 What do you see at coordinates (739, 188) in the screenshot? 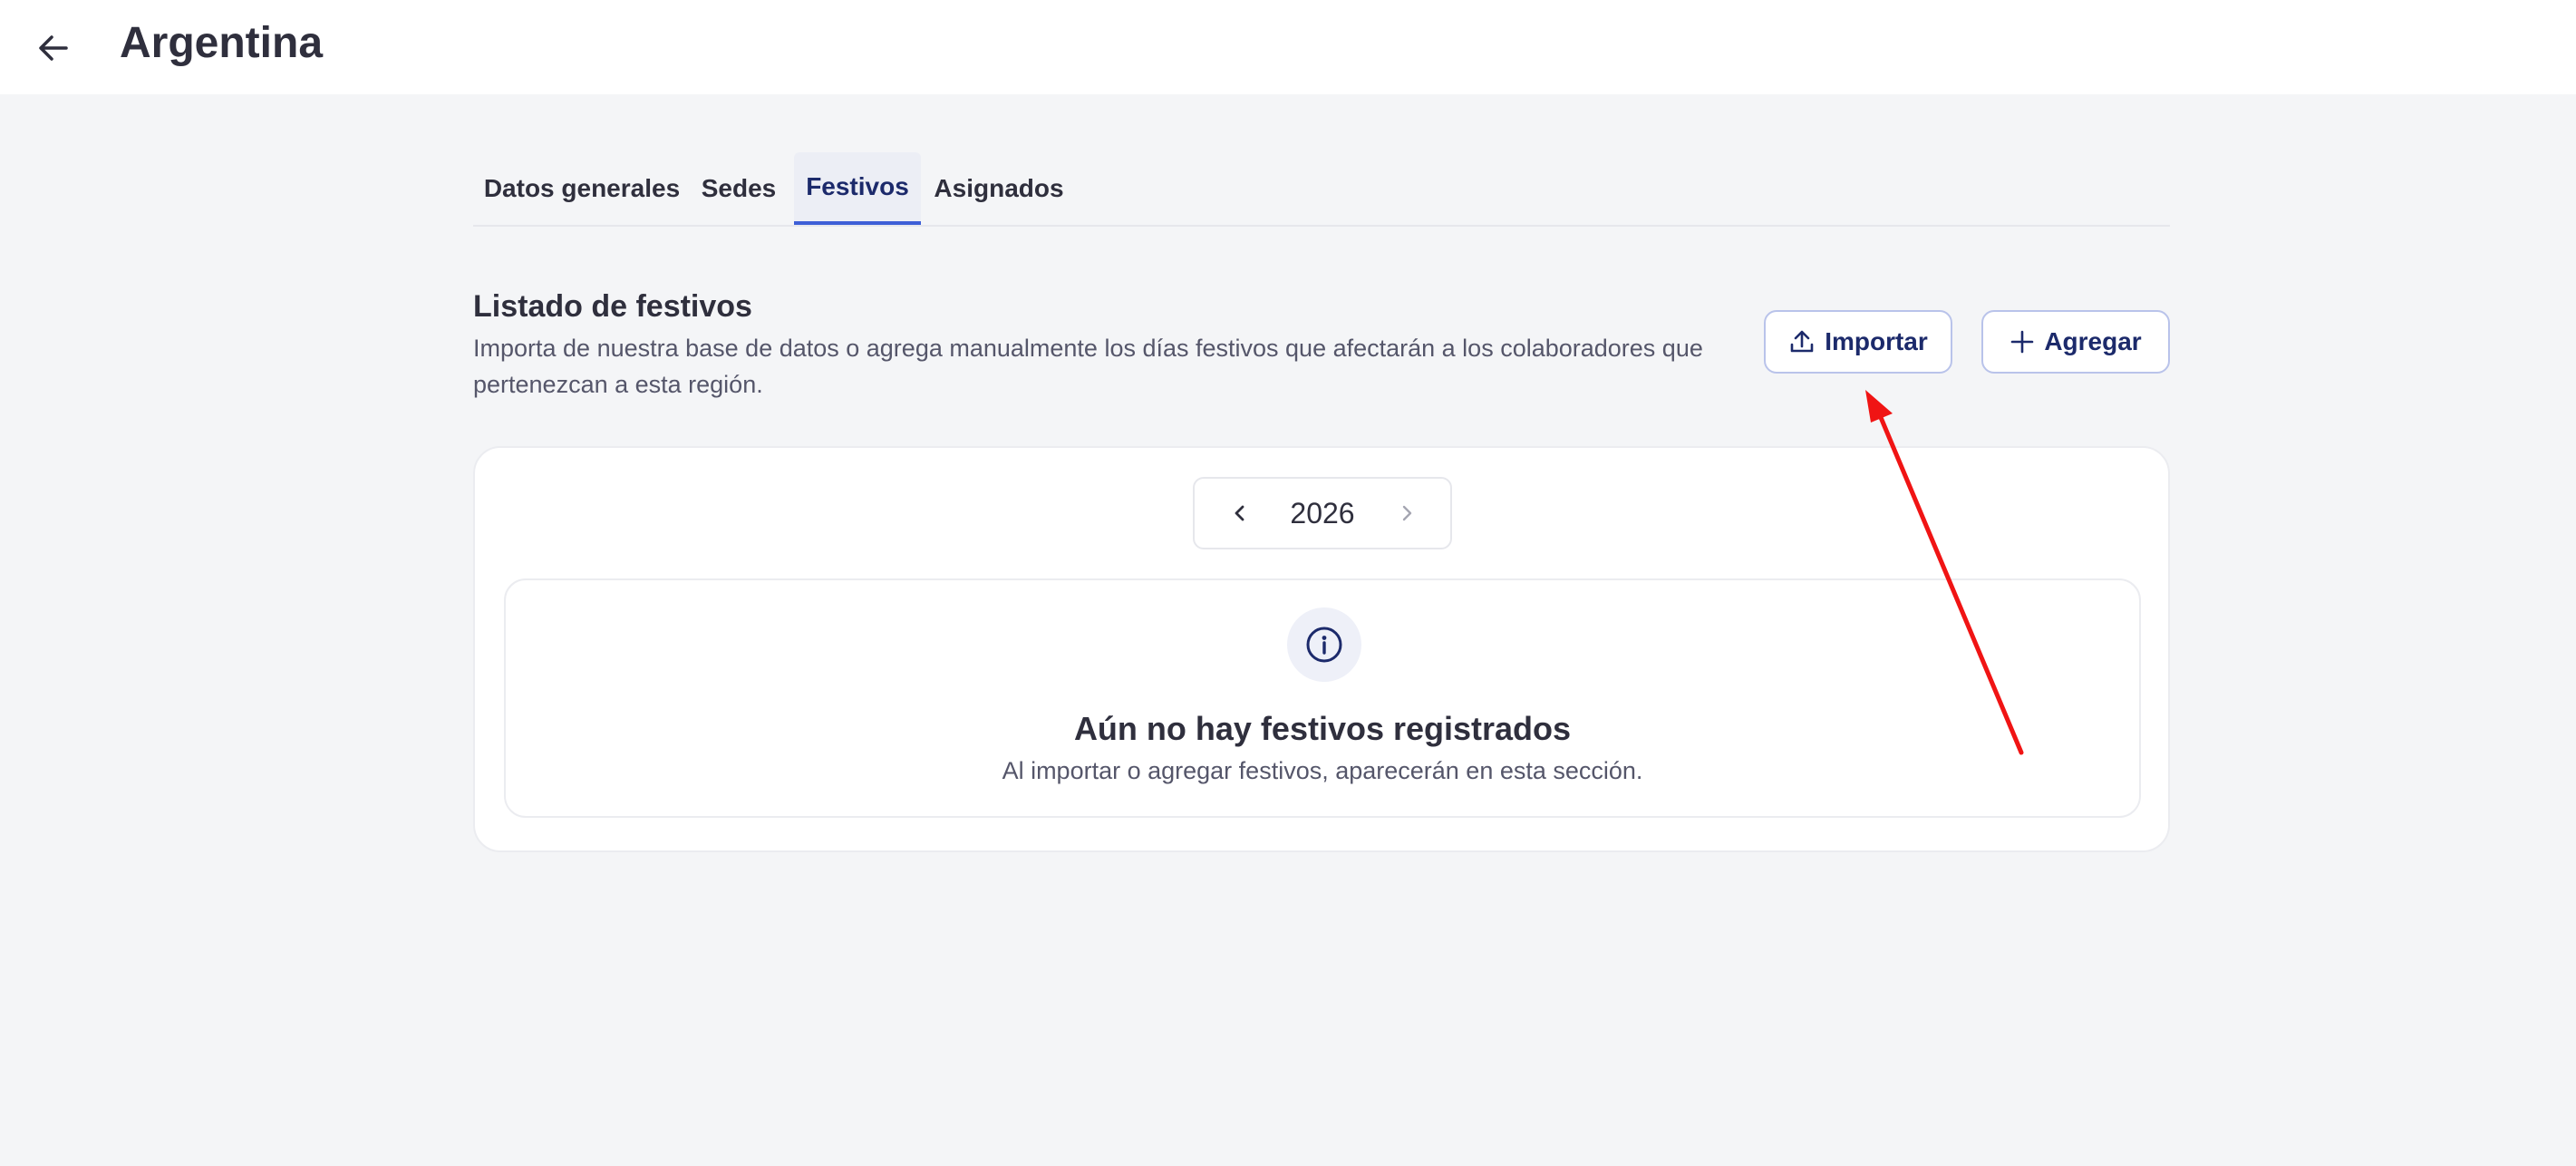
I see `tab-sedes: Sedes` at bounding box center [739, 188].